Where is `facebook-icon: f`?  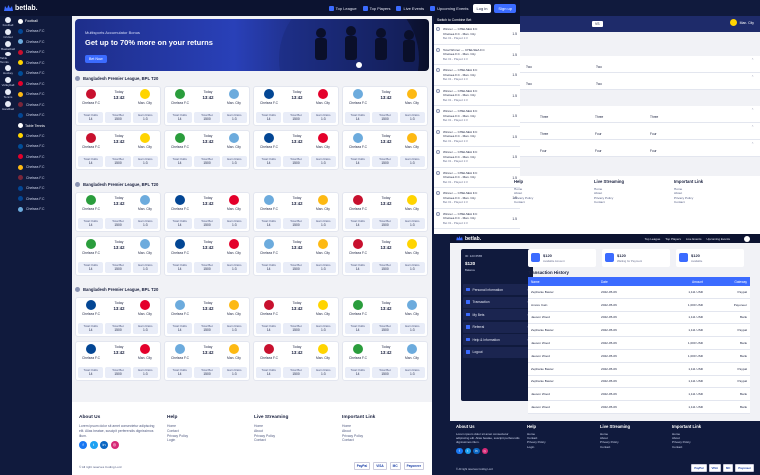
facebook-icon: f is located at coordinates (83, 445).